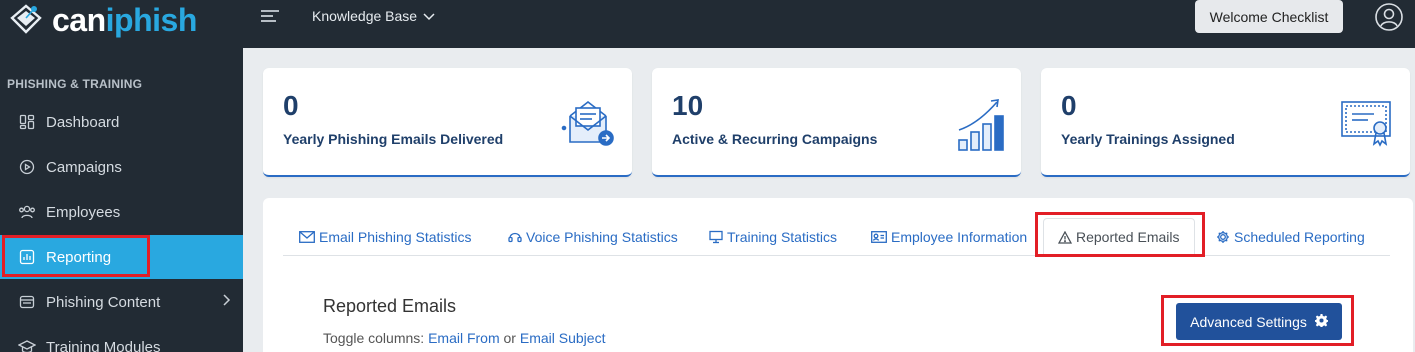 The height and width of the screenshot is (352, 1415). I want to click on tab-employee-information: Employee Information, so click(949, 237).